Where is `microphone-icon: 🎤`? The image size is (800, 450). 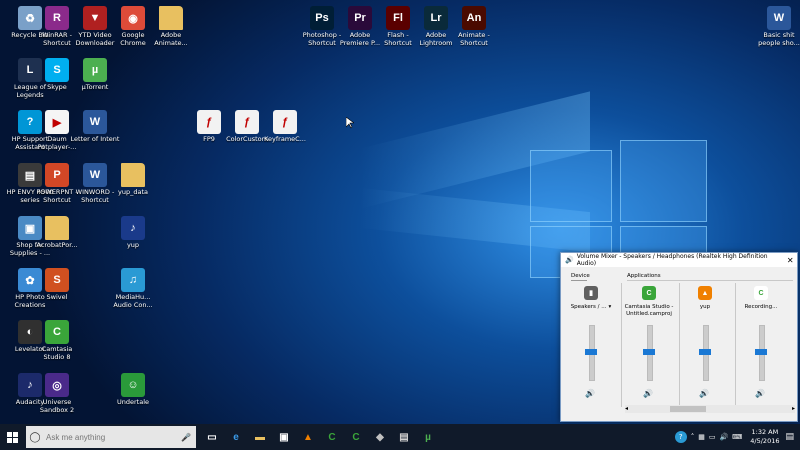 microphone-icon: 🎤 is located at coordinates (186, 437).